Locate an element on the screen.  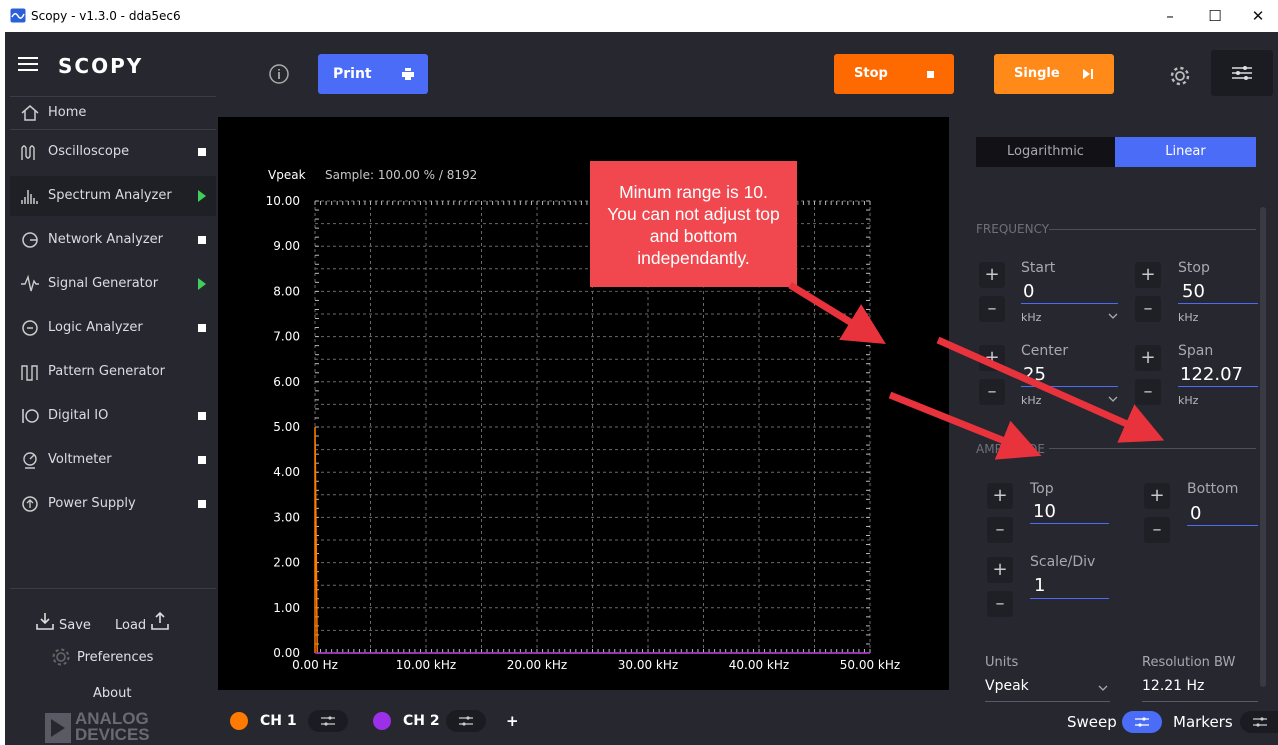
scale-div-increment-button: + is located at coordinates (1000, 570).